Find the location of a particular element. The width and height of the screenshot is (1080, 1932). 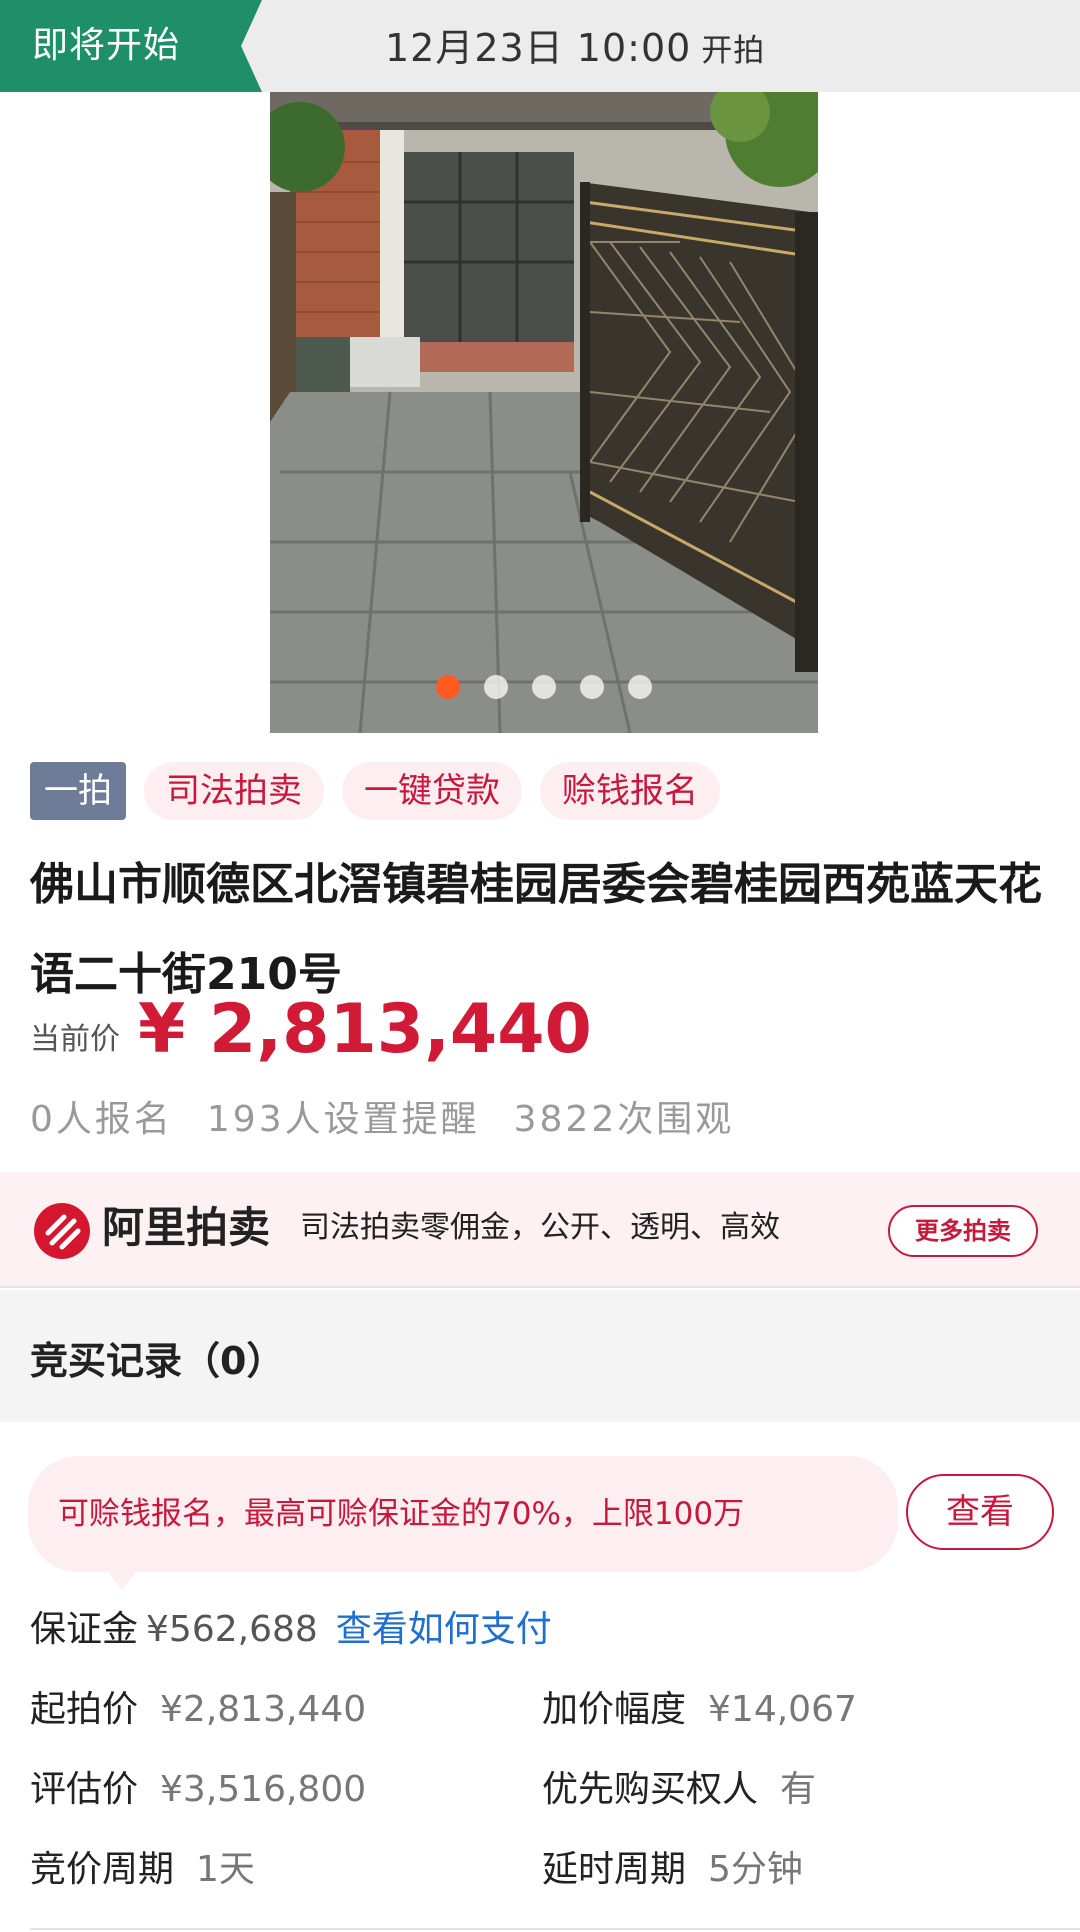

divider is located at coordinates (555, 1929).